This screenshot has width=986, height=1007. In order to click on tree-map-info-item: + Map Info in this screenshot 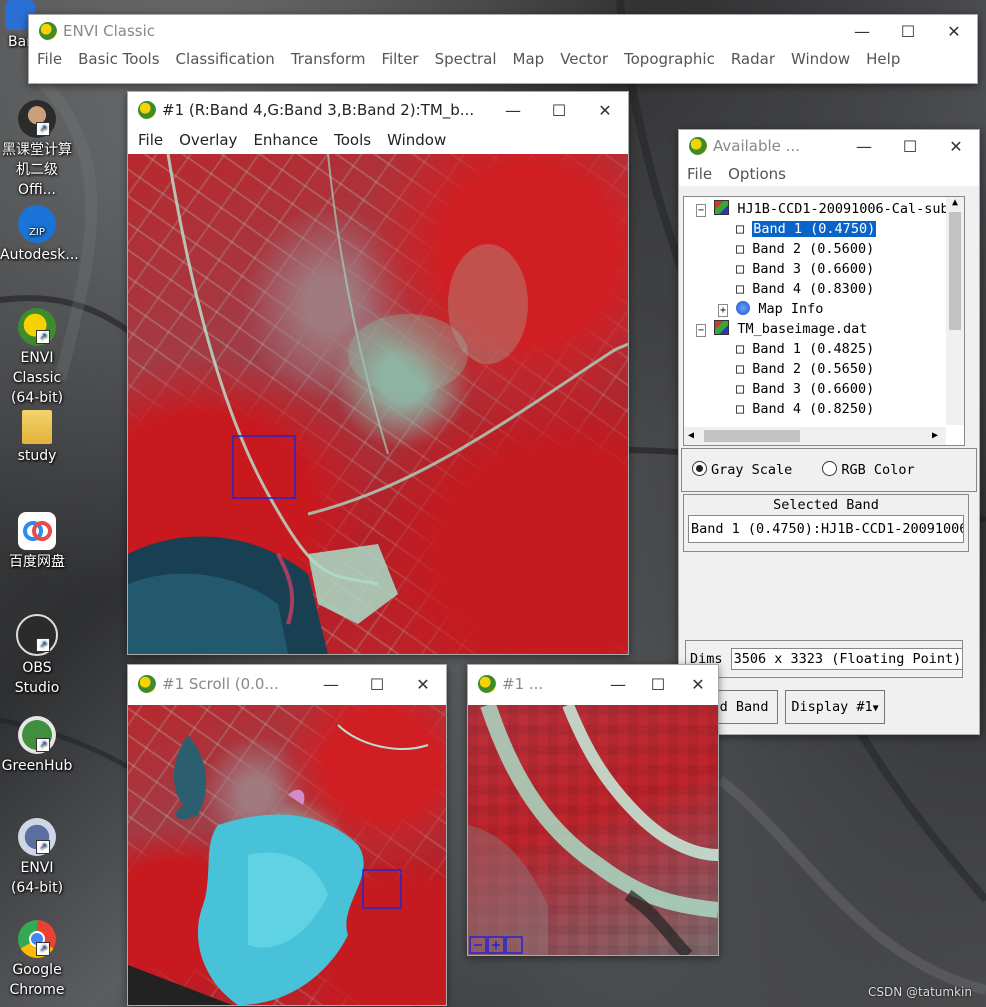, I will do `click(824, 309)`.